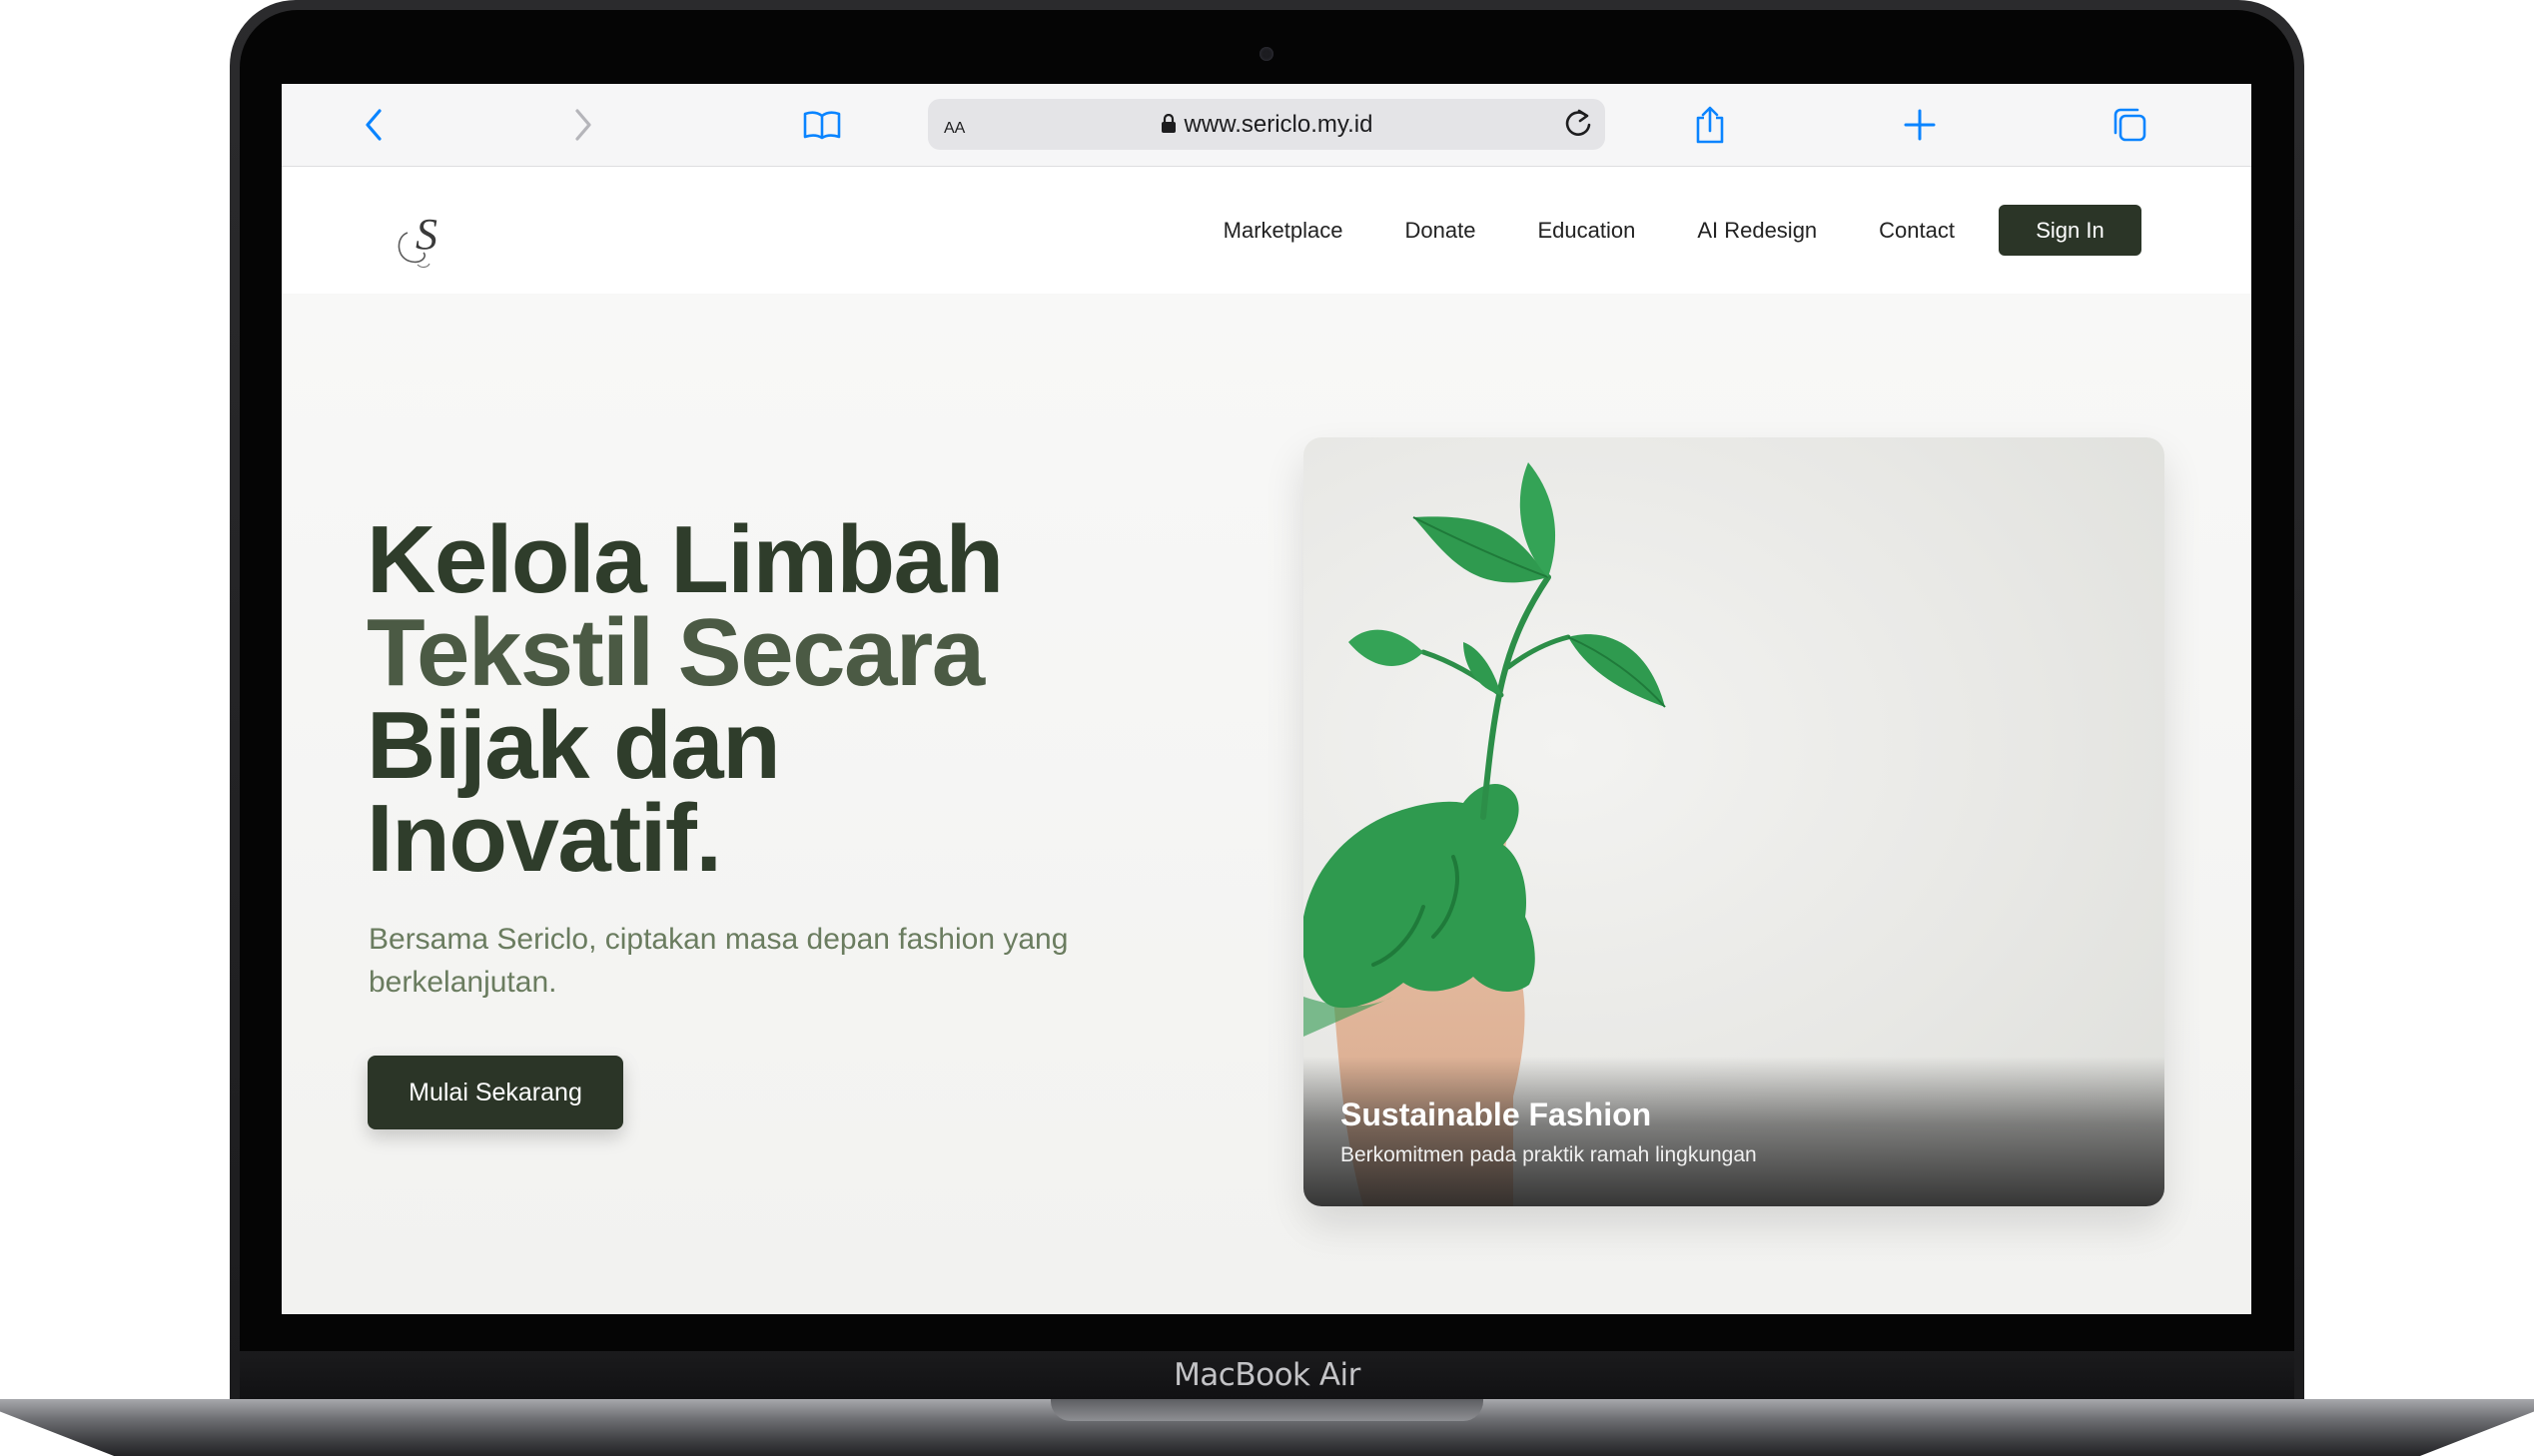 The image size is (2534, 1456). Describe the element at coordinates (1267, 1375) in the screenshot. I see `device-label: MacBook Air` at that location.